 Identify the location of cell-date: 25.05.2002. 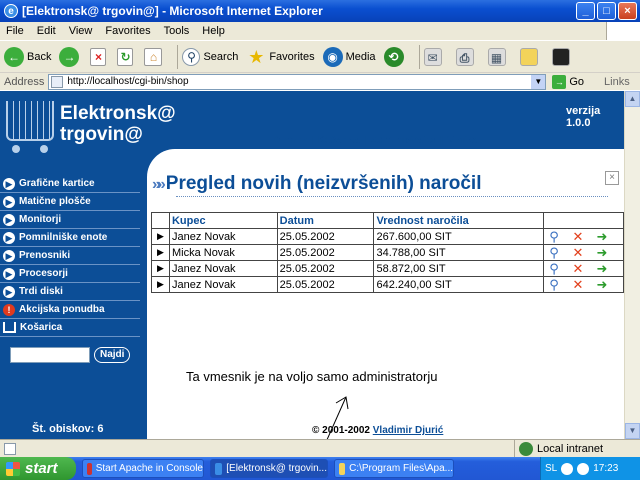
(325, 236).